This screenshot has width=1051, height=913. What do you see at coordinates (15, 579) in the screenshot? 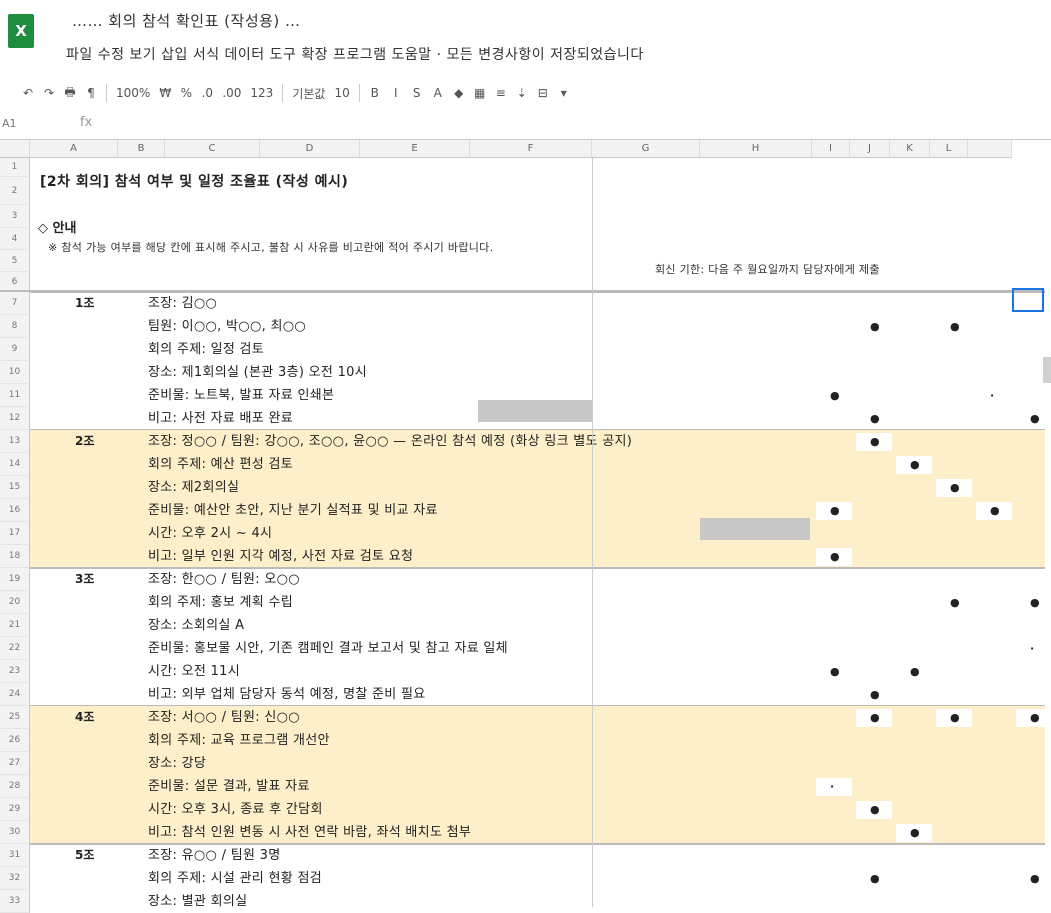
I see `row-header: 19` at bounding box center [15, 579].